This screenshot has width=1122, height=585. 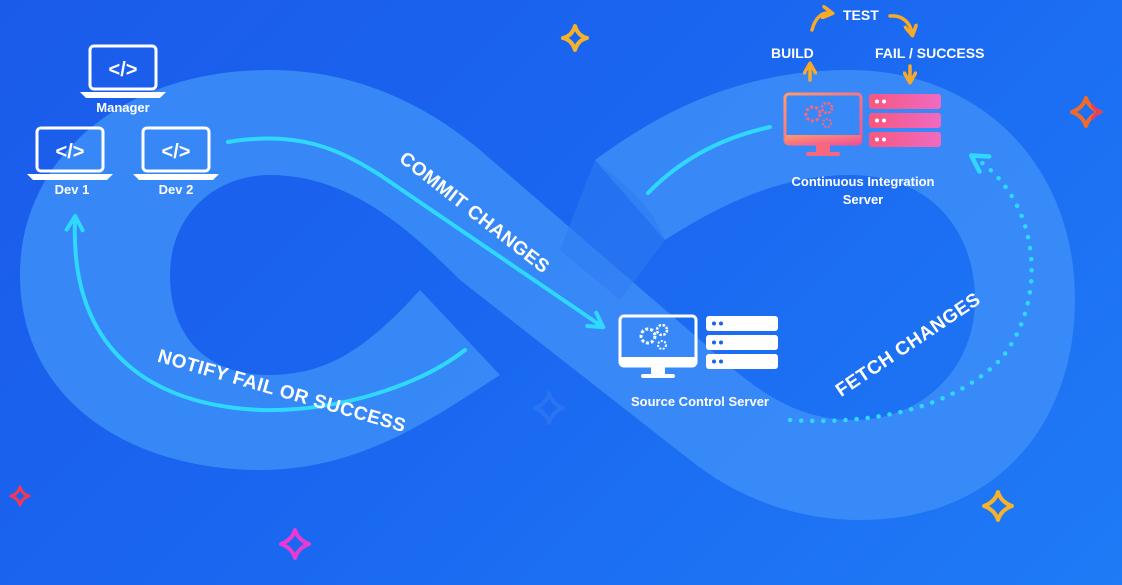 What do you see at coordinates (863, 181) in the screenshot?
I see `ci-server-label-line1: Continuous Integration` at bounding box center [863, 181].